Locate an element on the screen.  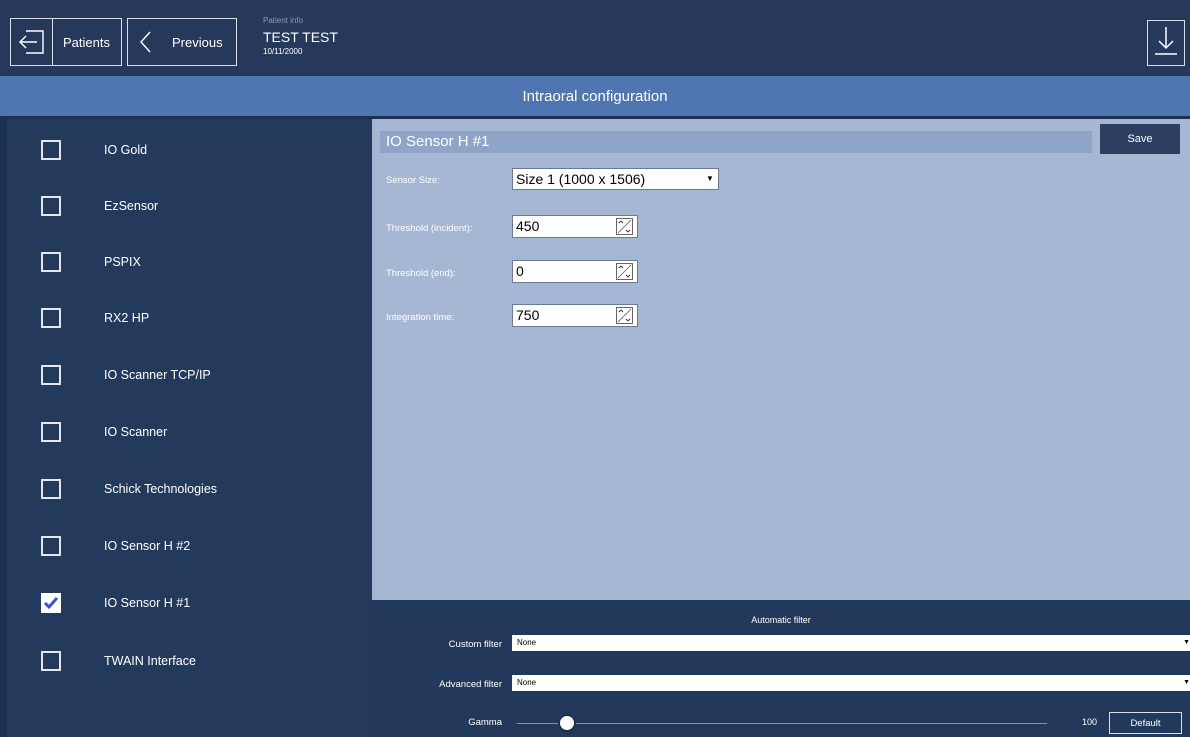
exit-arrow-icon is located at coordinates (32, 42).